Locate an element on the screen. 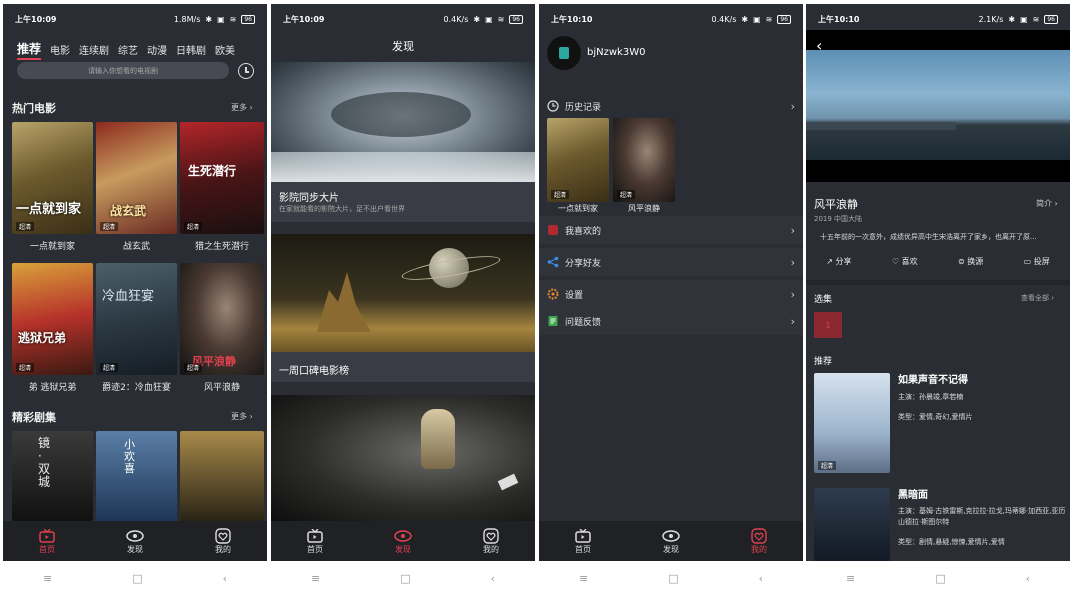 The image size is (1074, 596). episode-button: 1 is located at coordinates (828, 325).